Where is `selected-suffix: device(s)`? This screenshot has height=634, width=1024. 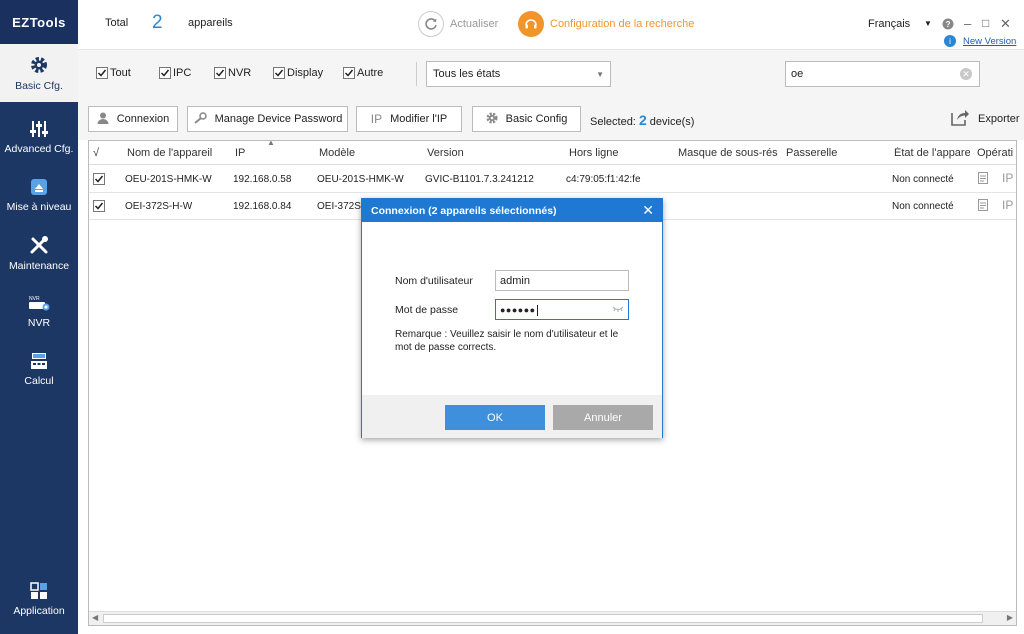 selected-suffix: device(s) is located at coordinates (672, 122).